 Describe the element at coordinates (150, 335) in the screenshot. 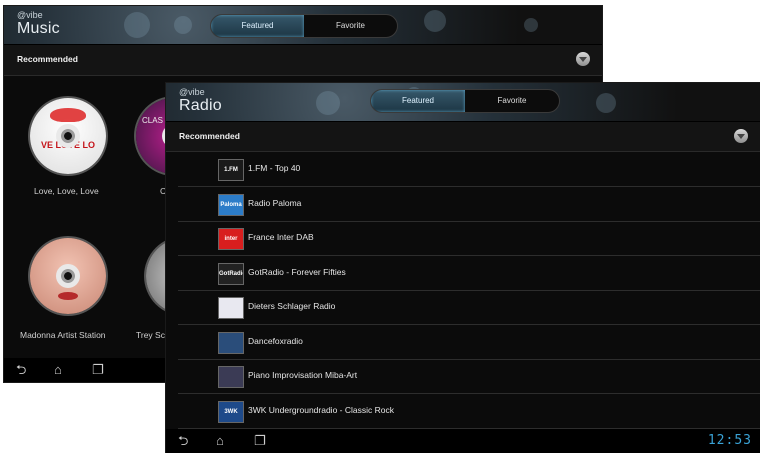

I see `album-label: Trey Sc` at that location.